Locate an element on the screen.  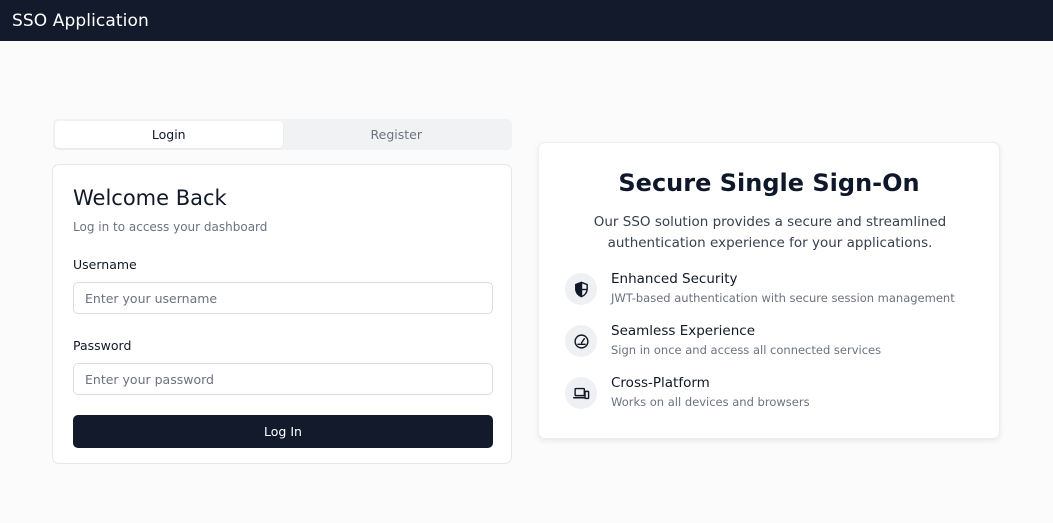
tab-register: Register is located at coordinates (397, 134).